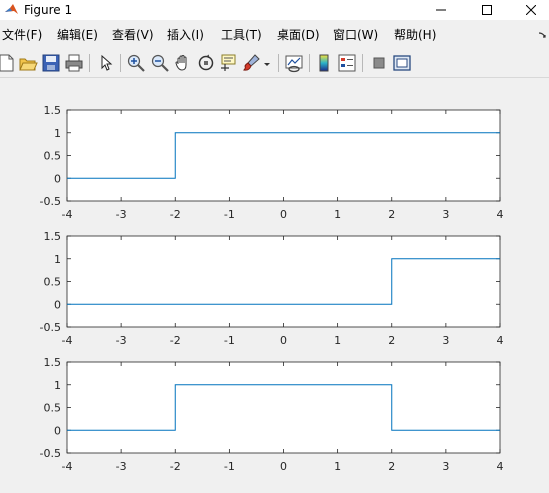 The image size is (549, 493). Describe the element at coordinates (74, 63) in the screenshot. I see `print-button` at that location.